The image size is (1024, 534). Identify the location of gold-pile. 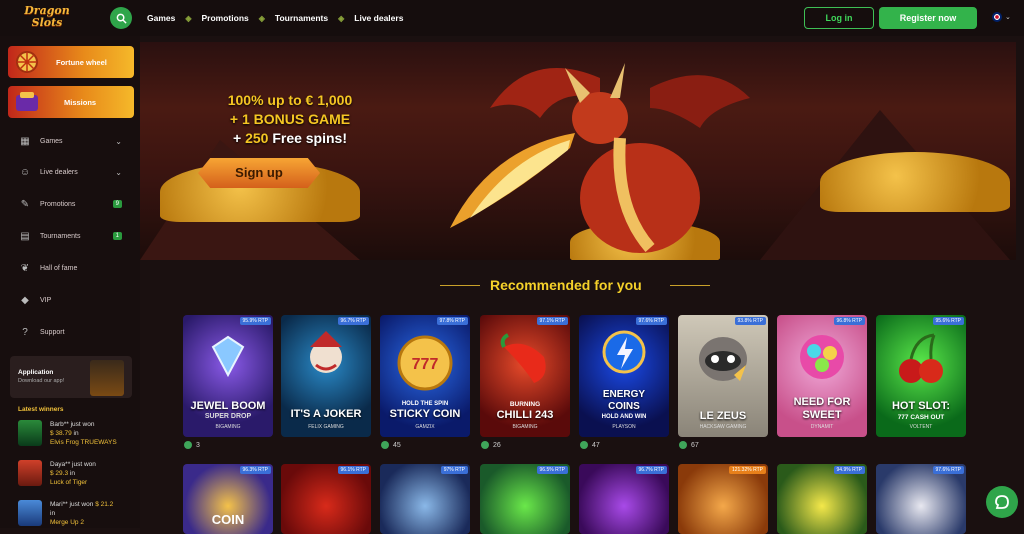
(915, 182).